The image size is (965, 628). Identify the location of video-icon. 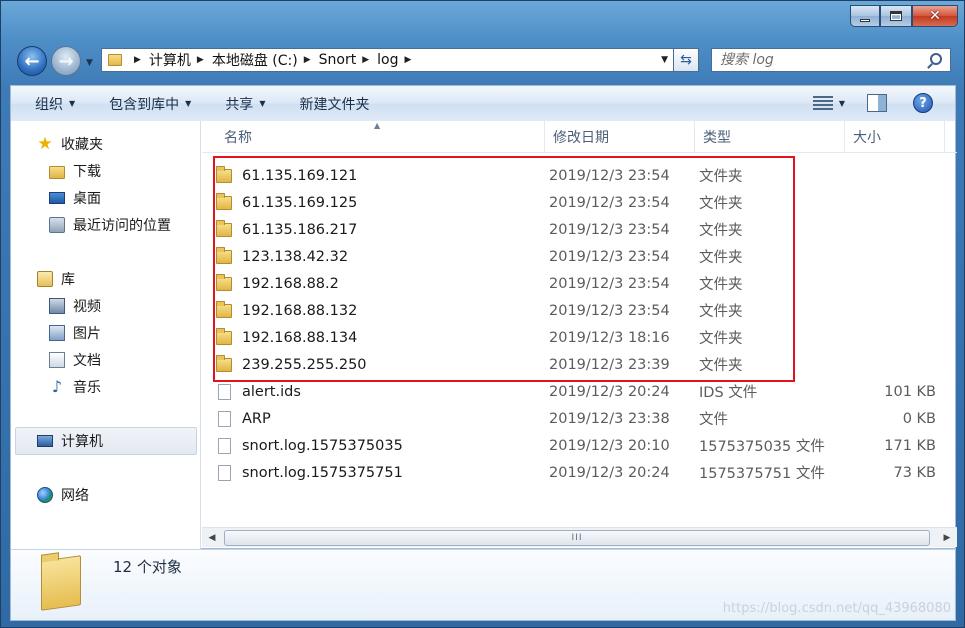
(57, 306).